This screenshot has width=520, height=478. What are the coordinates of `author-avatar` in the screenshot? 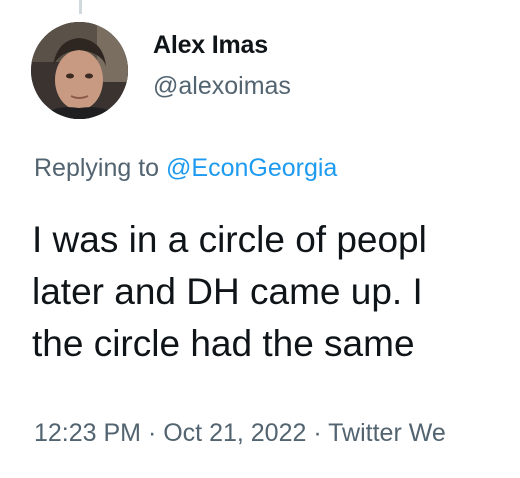 It's located at (79, 70).